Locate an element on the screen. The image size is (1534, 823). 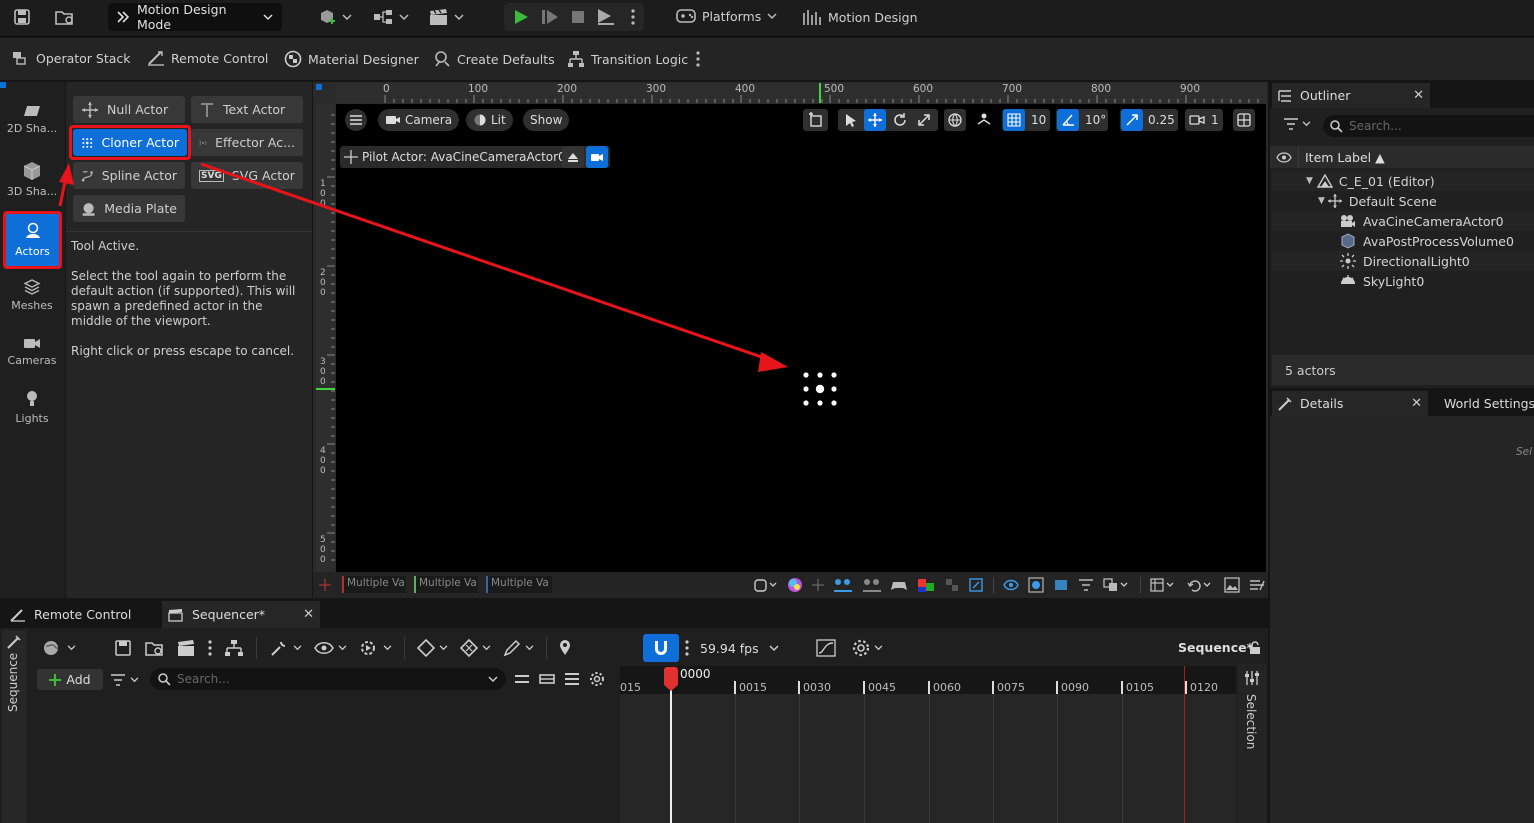
save-icon is located at coordinates (22, 17).